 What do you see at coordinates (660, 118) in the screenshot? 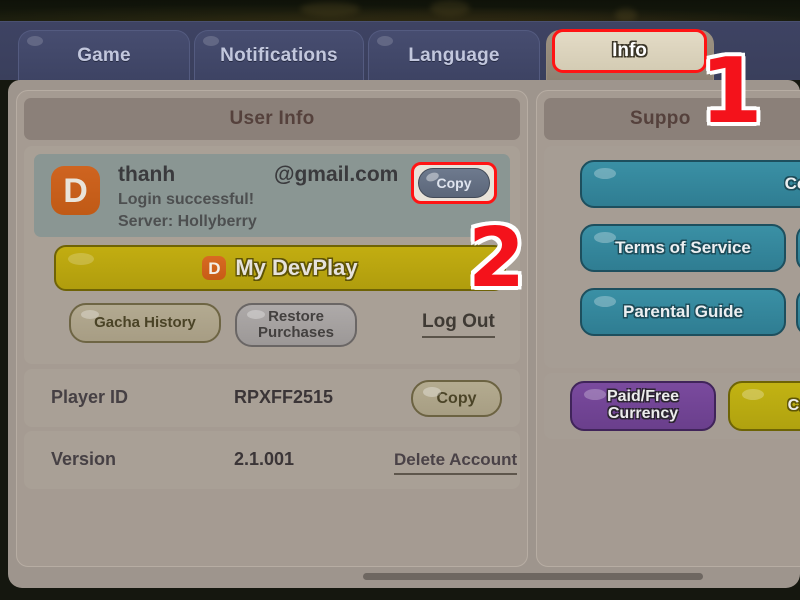
I see `support-title-text: Suppo` at bounding box center [660, 118].